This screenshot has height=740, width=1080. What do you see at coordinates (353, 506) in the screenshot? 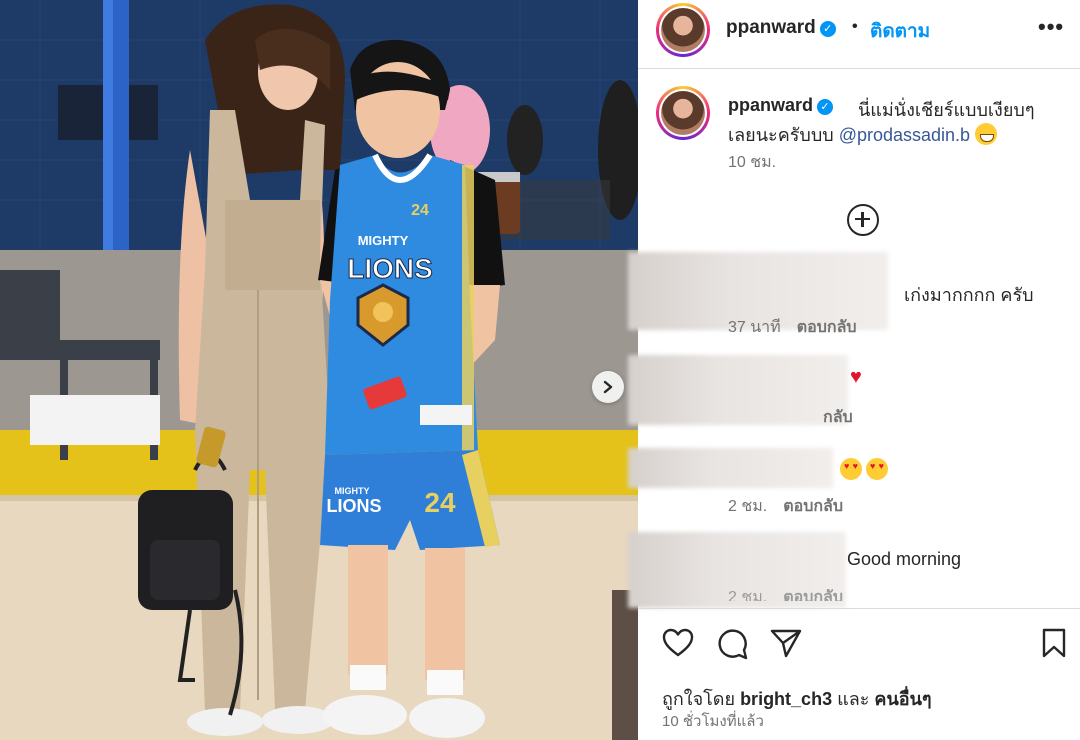
I see `shorts-team-main: LIONS` at bounding box center [353, 506].